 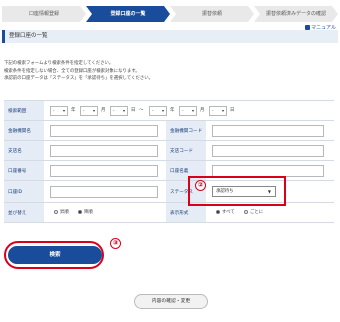 What do you see at coordinates (72, 71) in the screenshot?
I see `description-line: 検索条件を指定しない場合、全ての登録口座が検索対象になります。` at bounding box center [72, 71].